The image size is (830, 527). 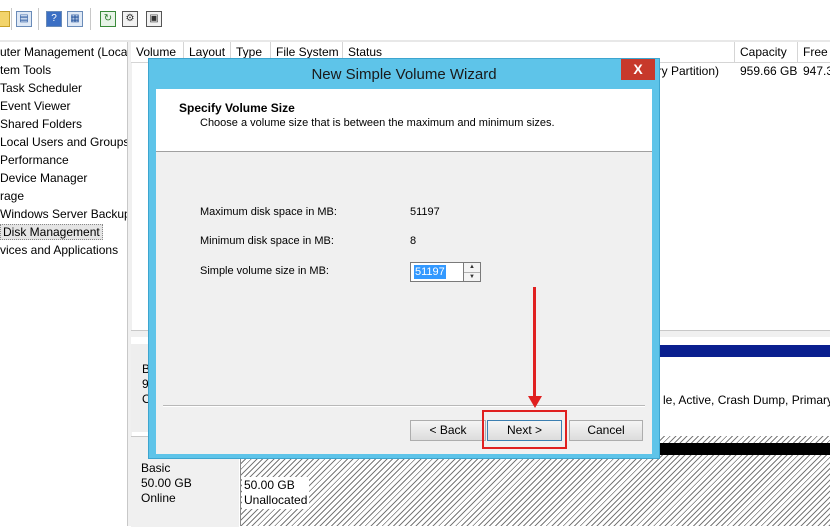 What do you see at coordinates (130, 19) in the screenshot?
I see `settings-icon: ⚙` at bounding box center [130, 19].